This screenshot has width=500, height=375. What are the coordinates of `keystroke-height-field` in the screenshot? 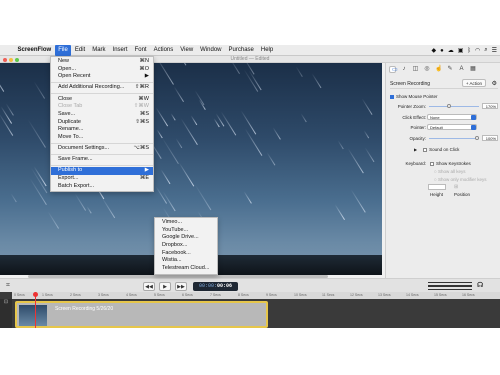 It's located at (437, 187).